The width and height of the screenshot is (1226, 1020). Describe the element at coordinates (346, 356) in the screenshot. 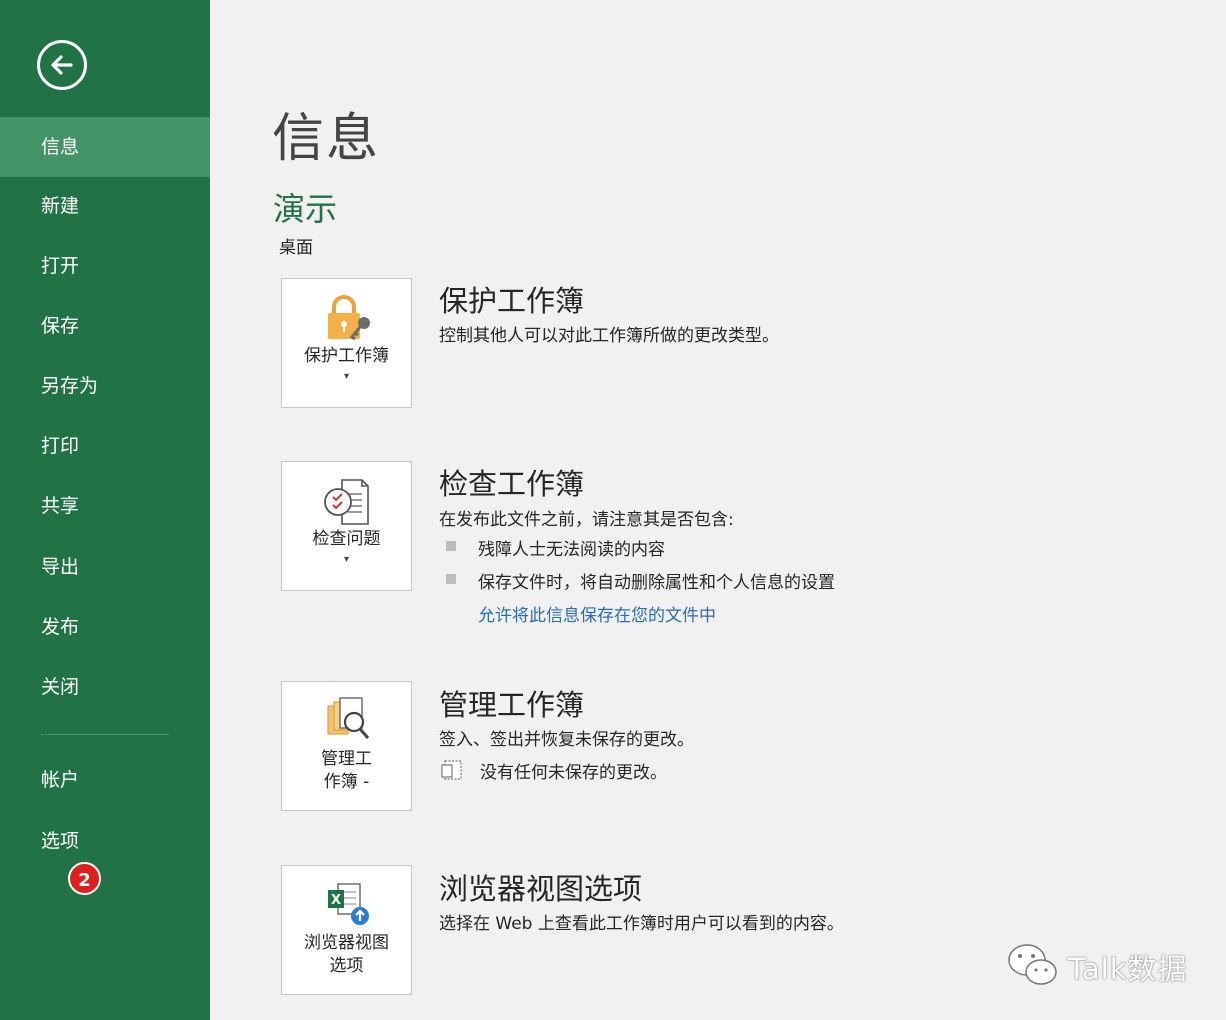

I see `protect-tile-label: 保护工作簿` at that location.